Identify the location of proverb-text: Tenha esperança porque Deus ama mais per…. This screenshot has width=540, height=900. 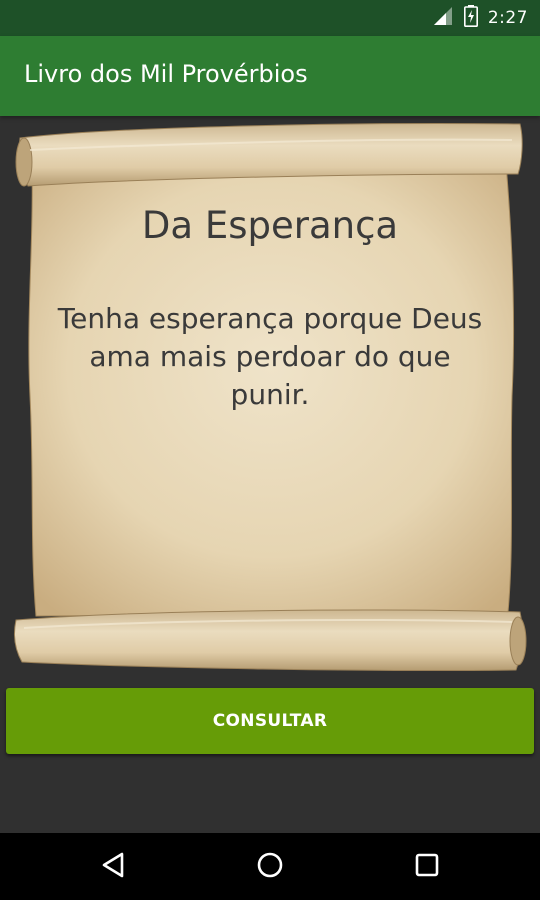
(270, 356).